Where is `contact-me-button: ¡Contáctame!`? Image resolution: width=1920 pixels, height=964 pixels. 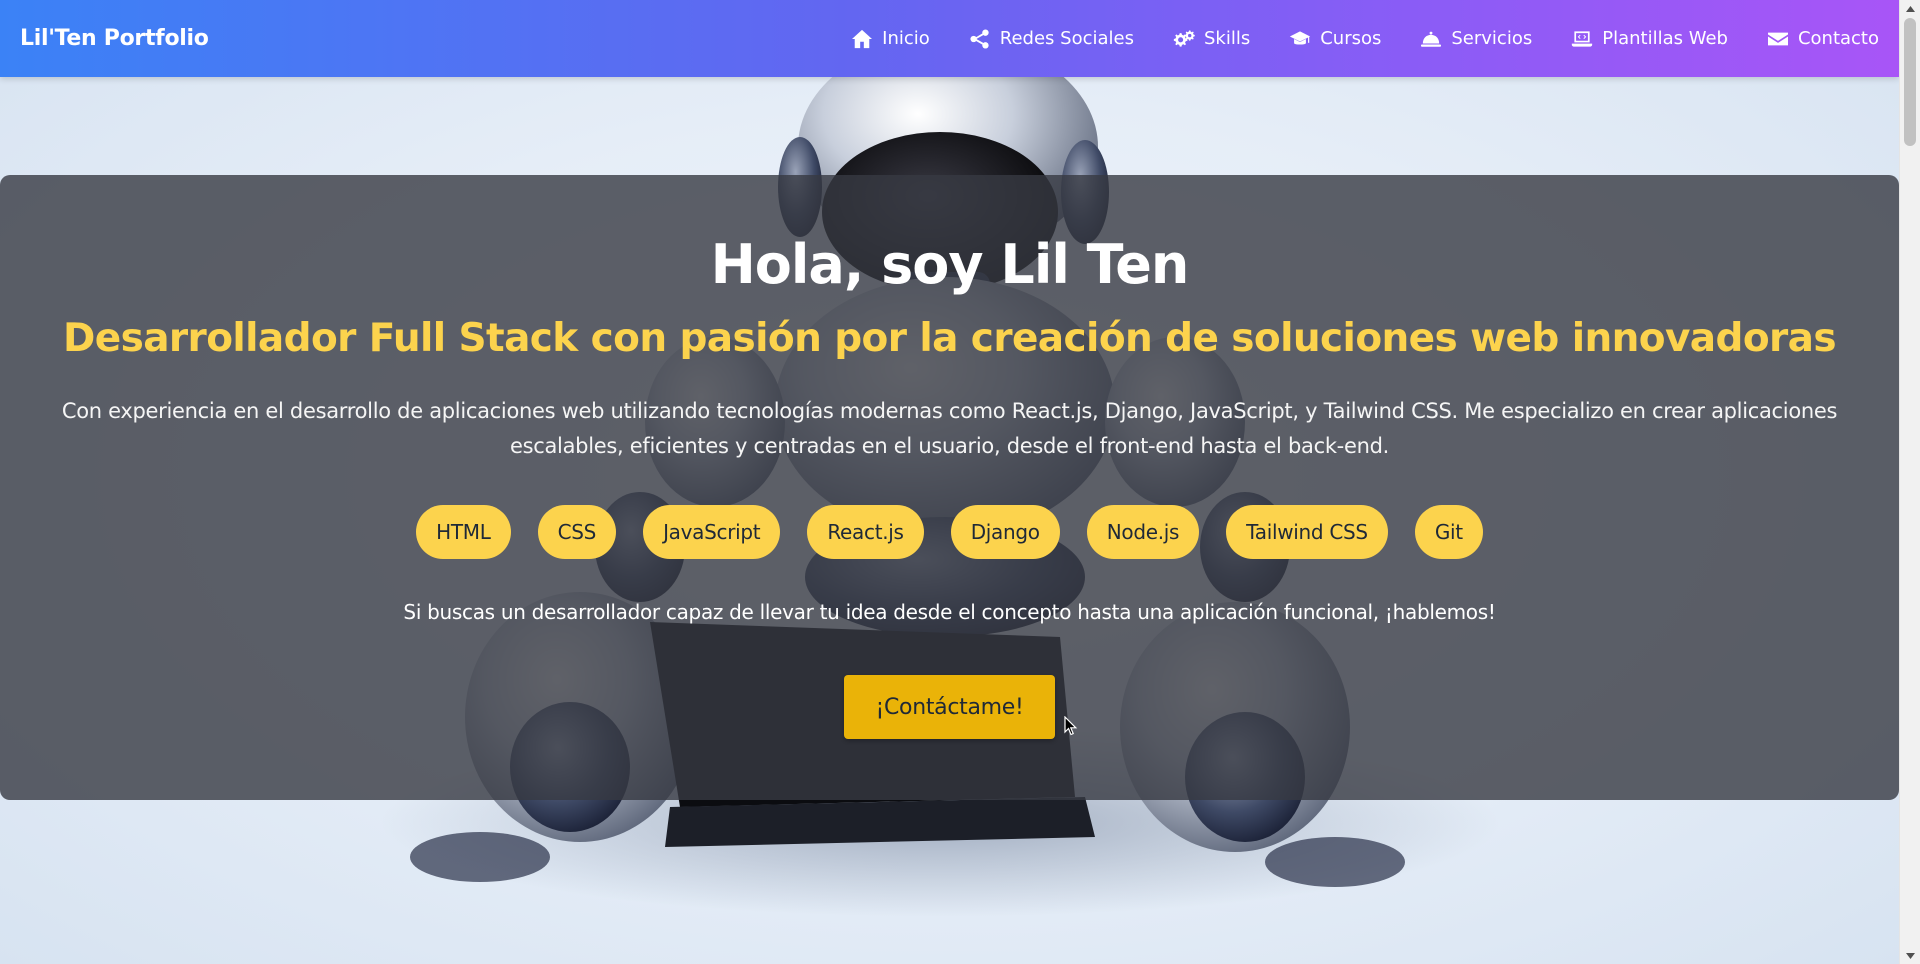 contact-me-button: ¡Contáctame! is located at coordinates (949, 707).